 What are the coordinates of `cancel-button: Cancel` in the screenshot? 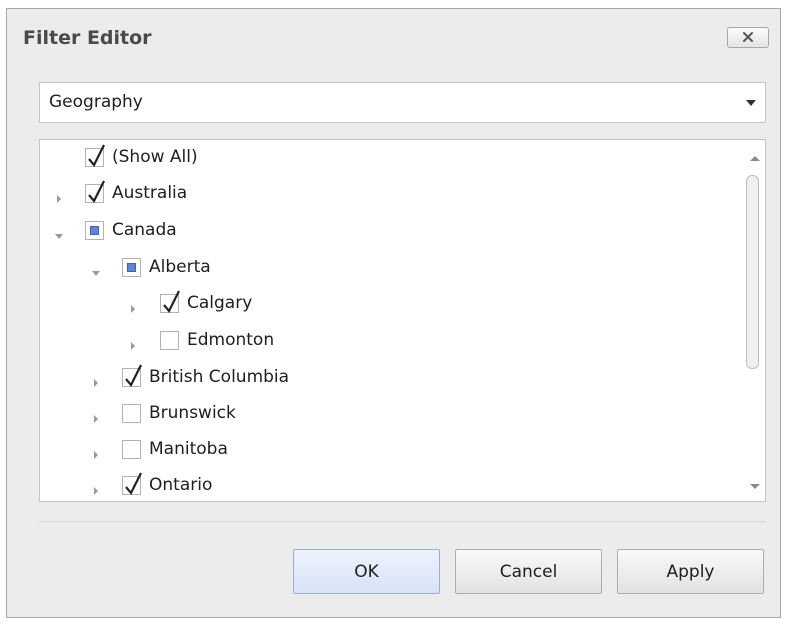 It's located at (528, 571).